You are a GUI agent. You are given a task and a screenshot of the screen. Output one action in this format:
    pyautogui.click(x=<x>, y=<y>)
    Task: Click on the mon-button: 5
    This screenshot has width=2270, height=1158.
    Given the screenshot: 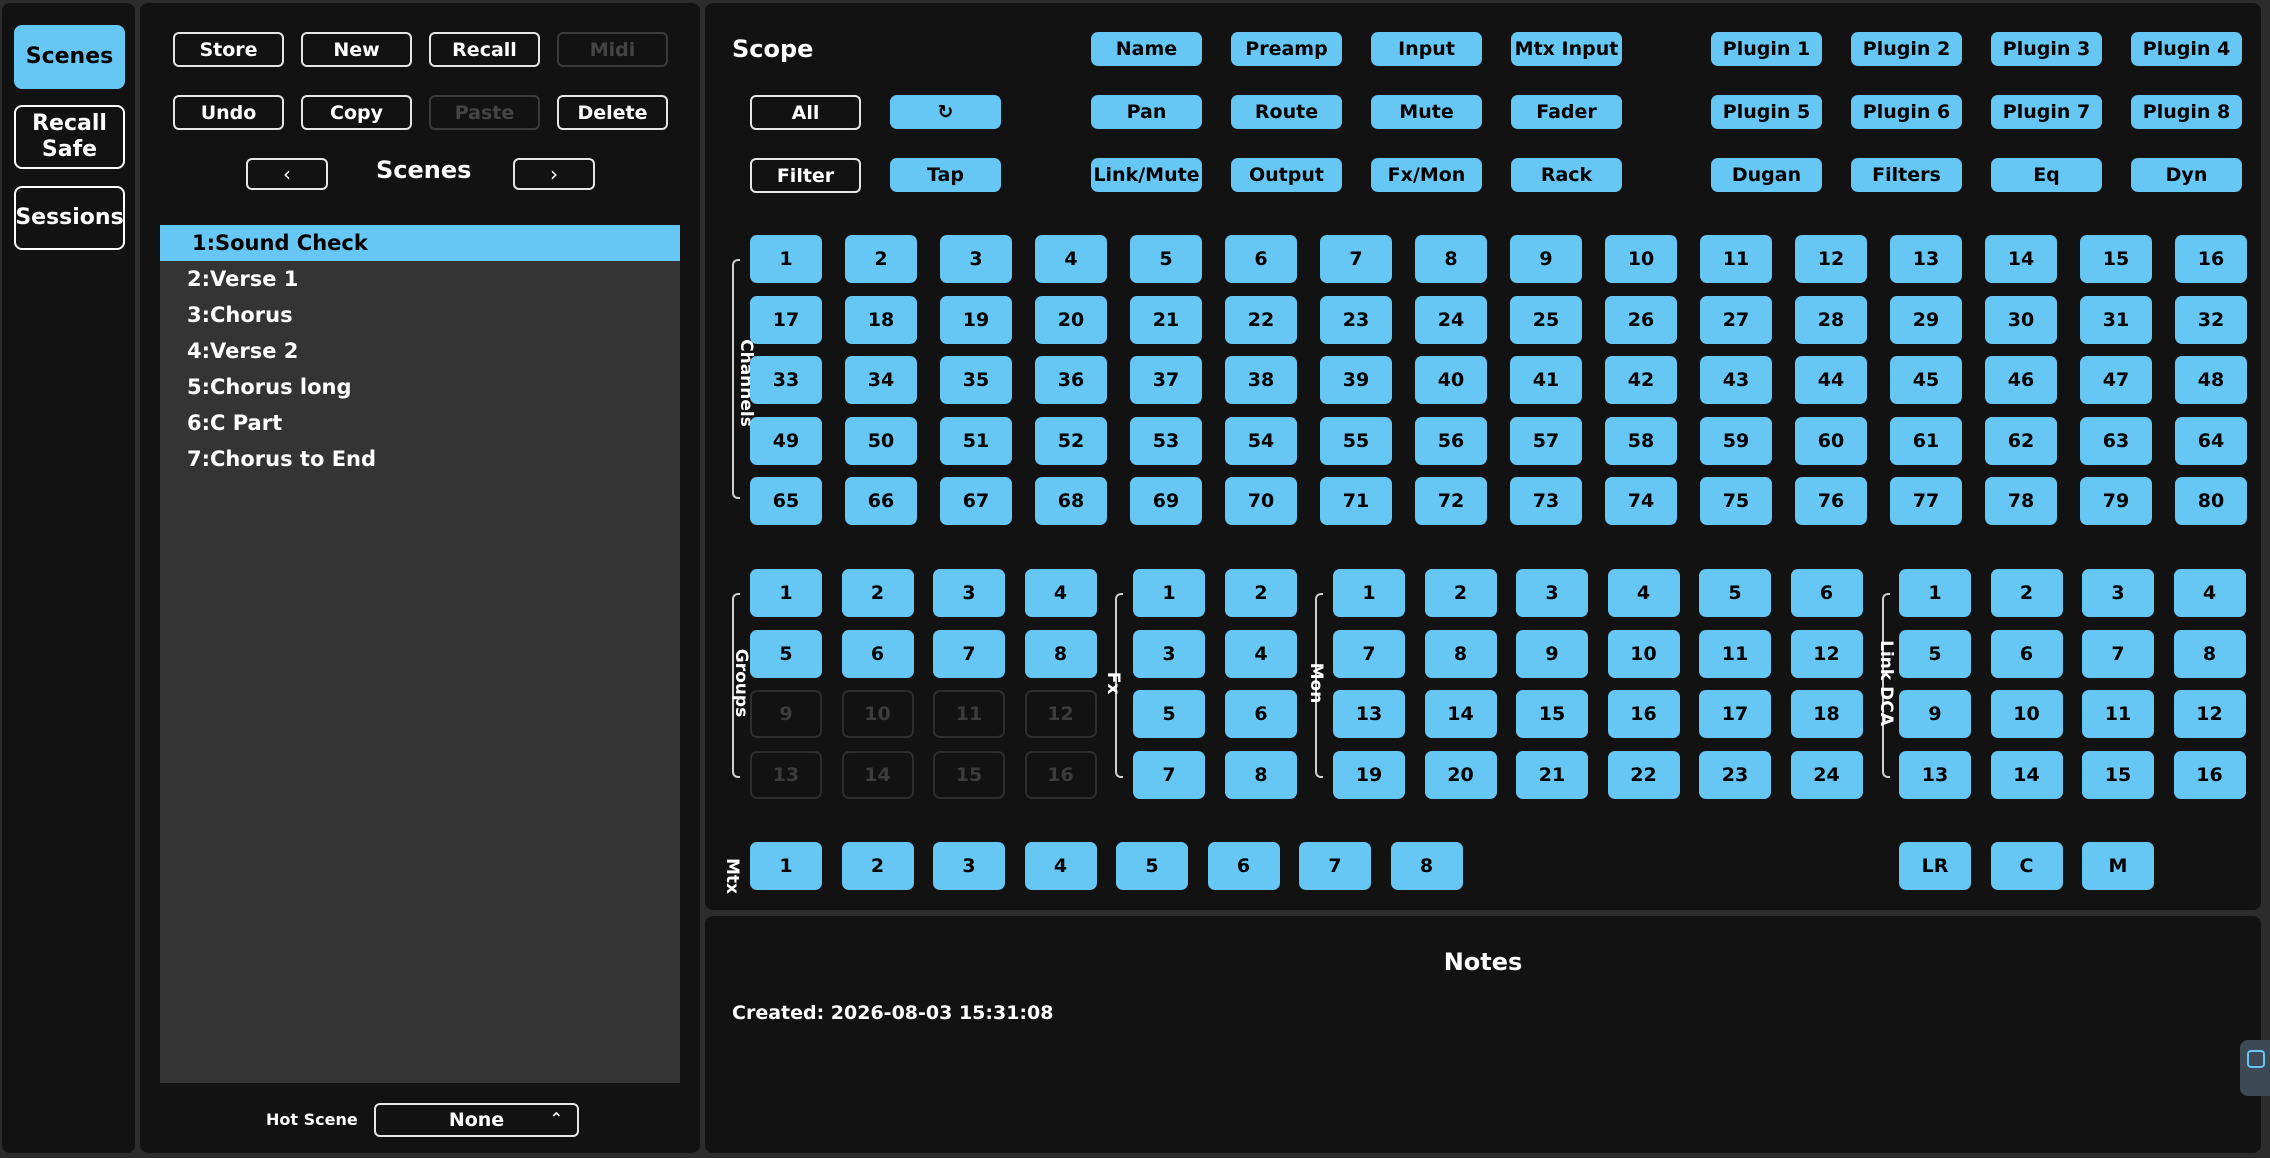 What is the action you would take?
    pyautogui.click(x=1735, y=593)
    